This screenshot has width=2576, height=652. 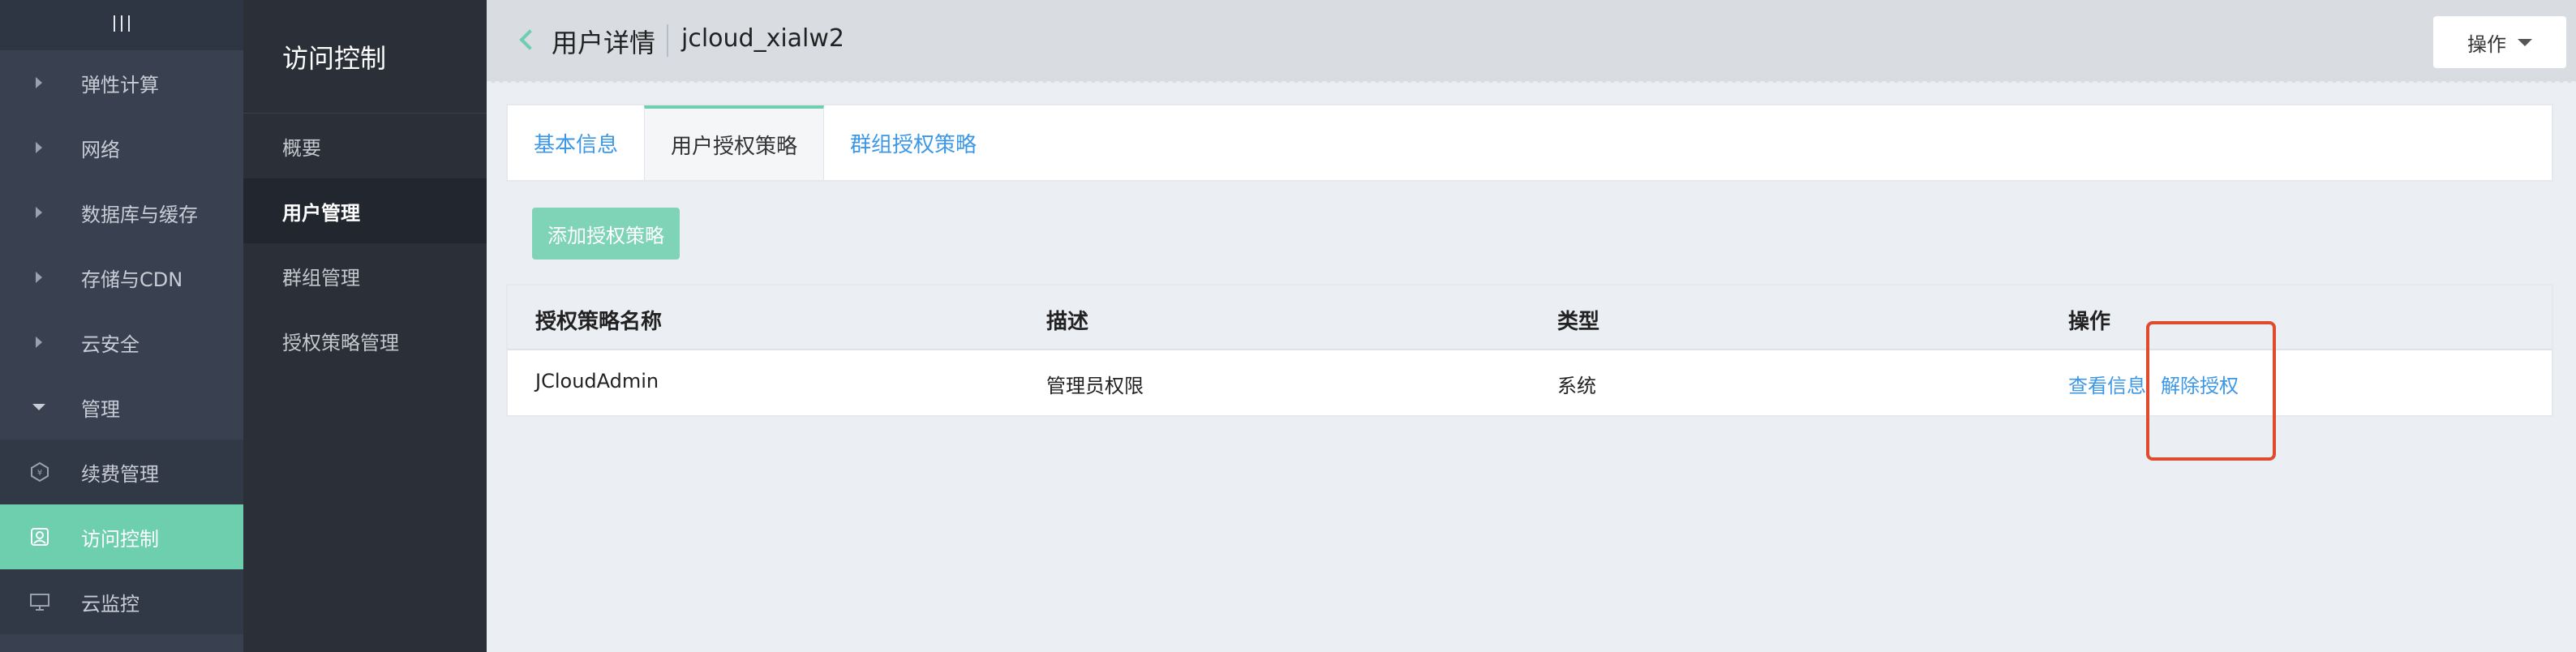 I want to click on operations-label: 操作, so click(x=2486, y=44).